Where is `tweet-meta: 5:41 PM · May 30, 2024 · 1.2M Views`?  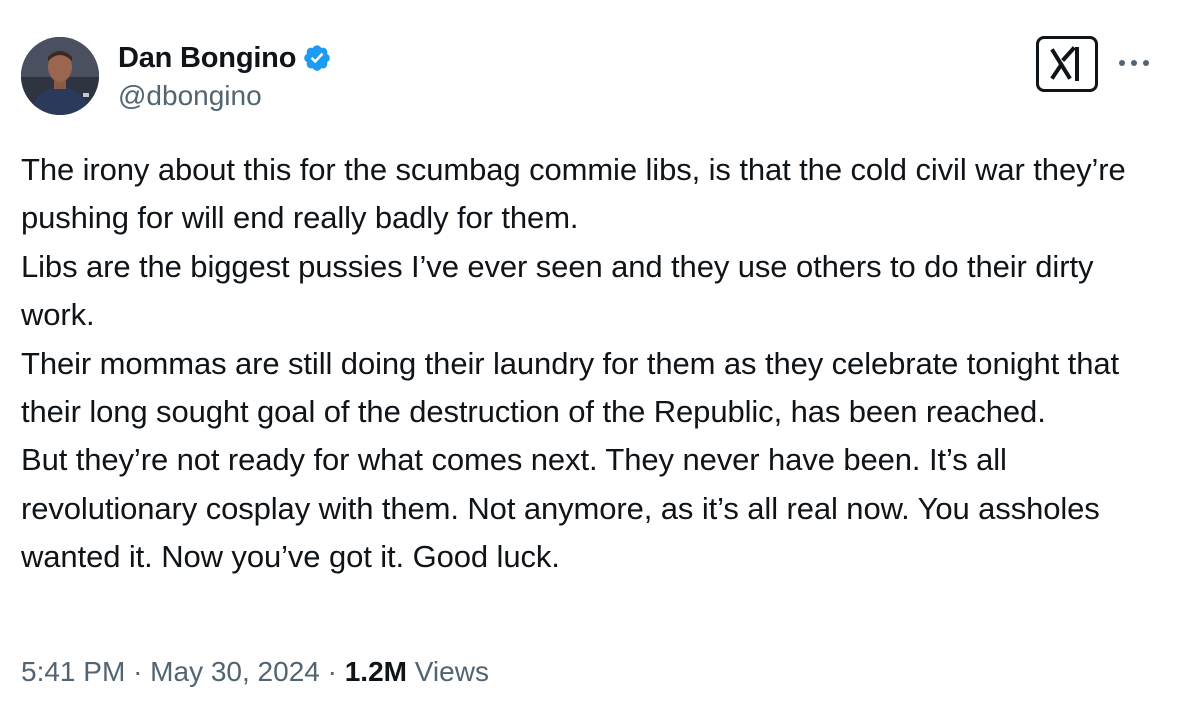 tweet-meta: 5:41 PM · May 30, 2024 · 1.2M Views is located at coordinates (255, 672).